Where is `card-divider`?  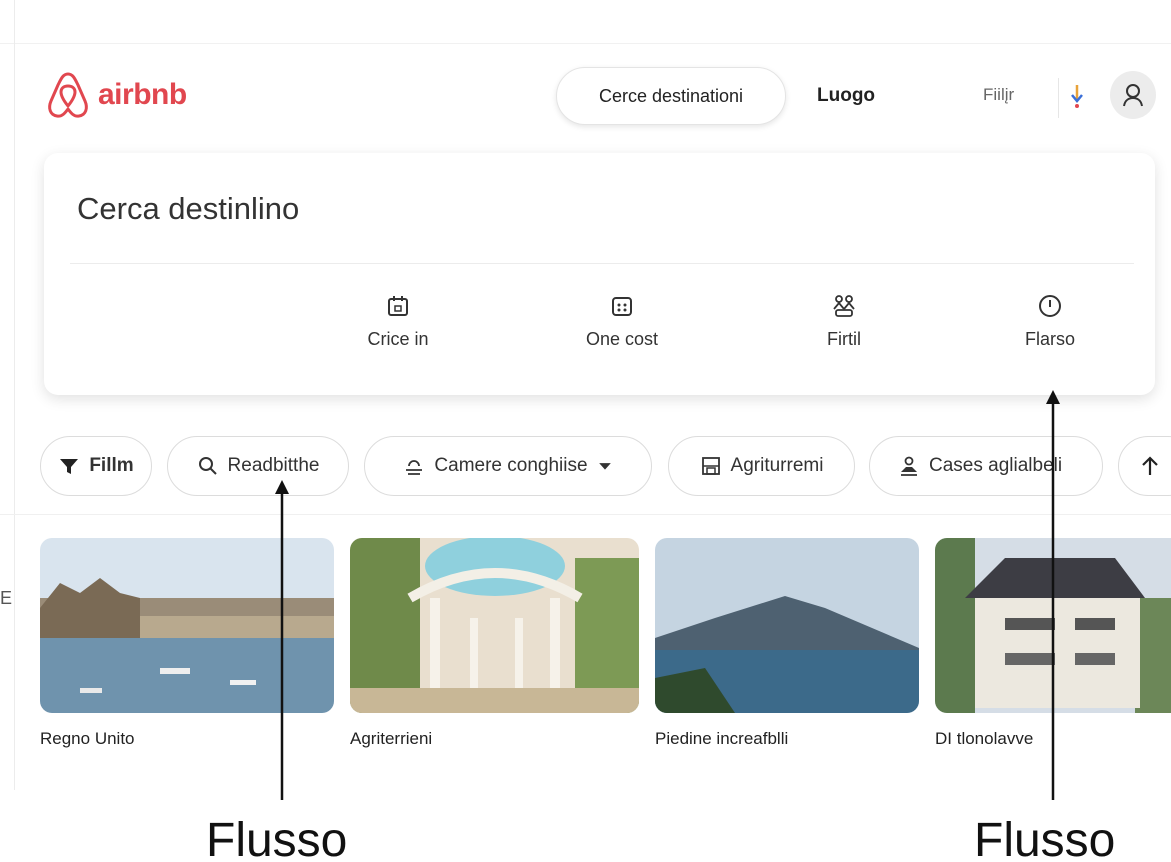 card-divider is located at coordinates (602, 263).